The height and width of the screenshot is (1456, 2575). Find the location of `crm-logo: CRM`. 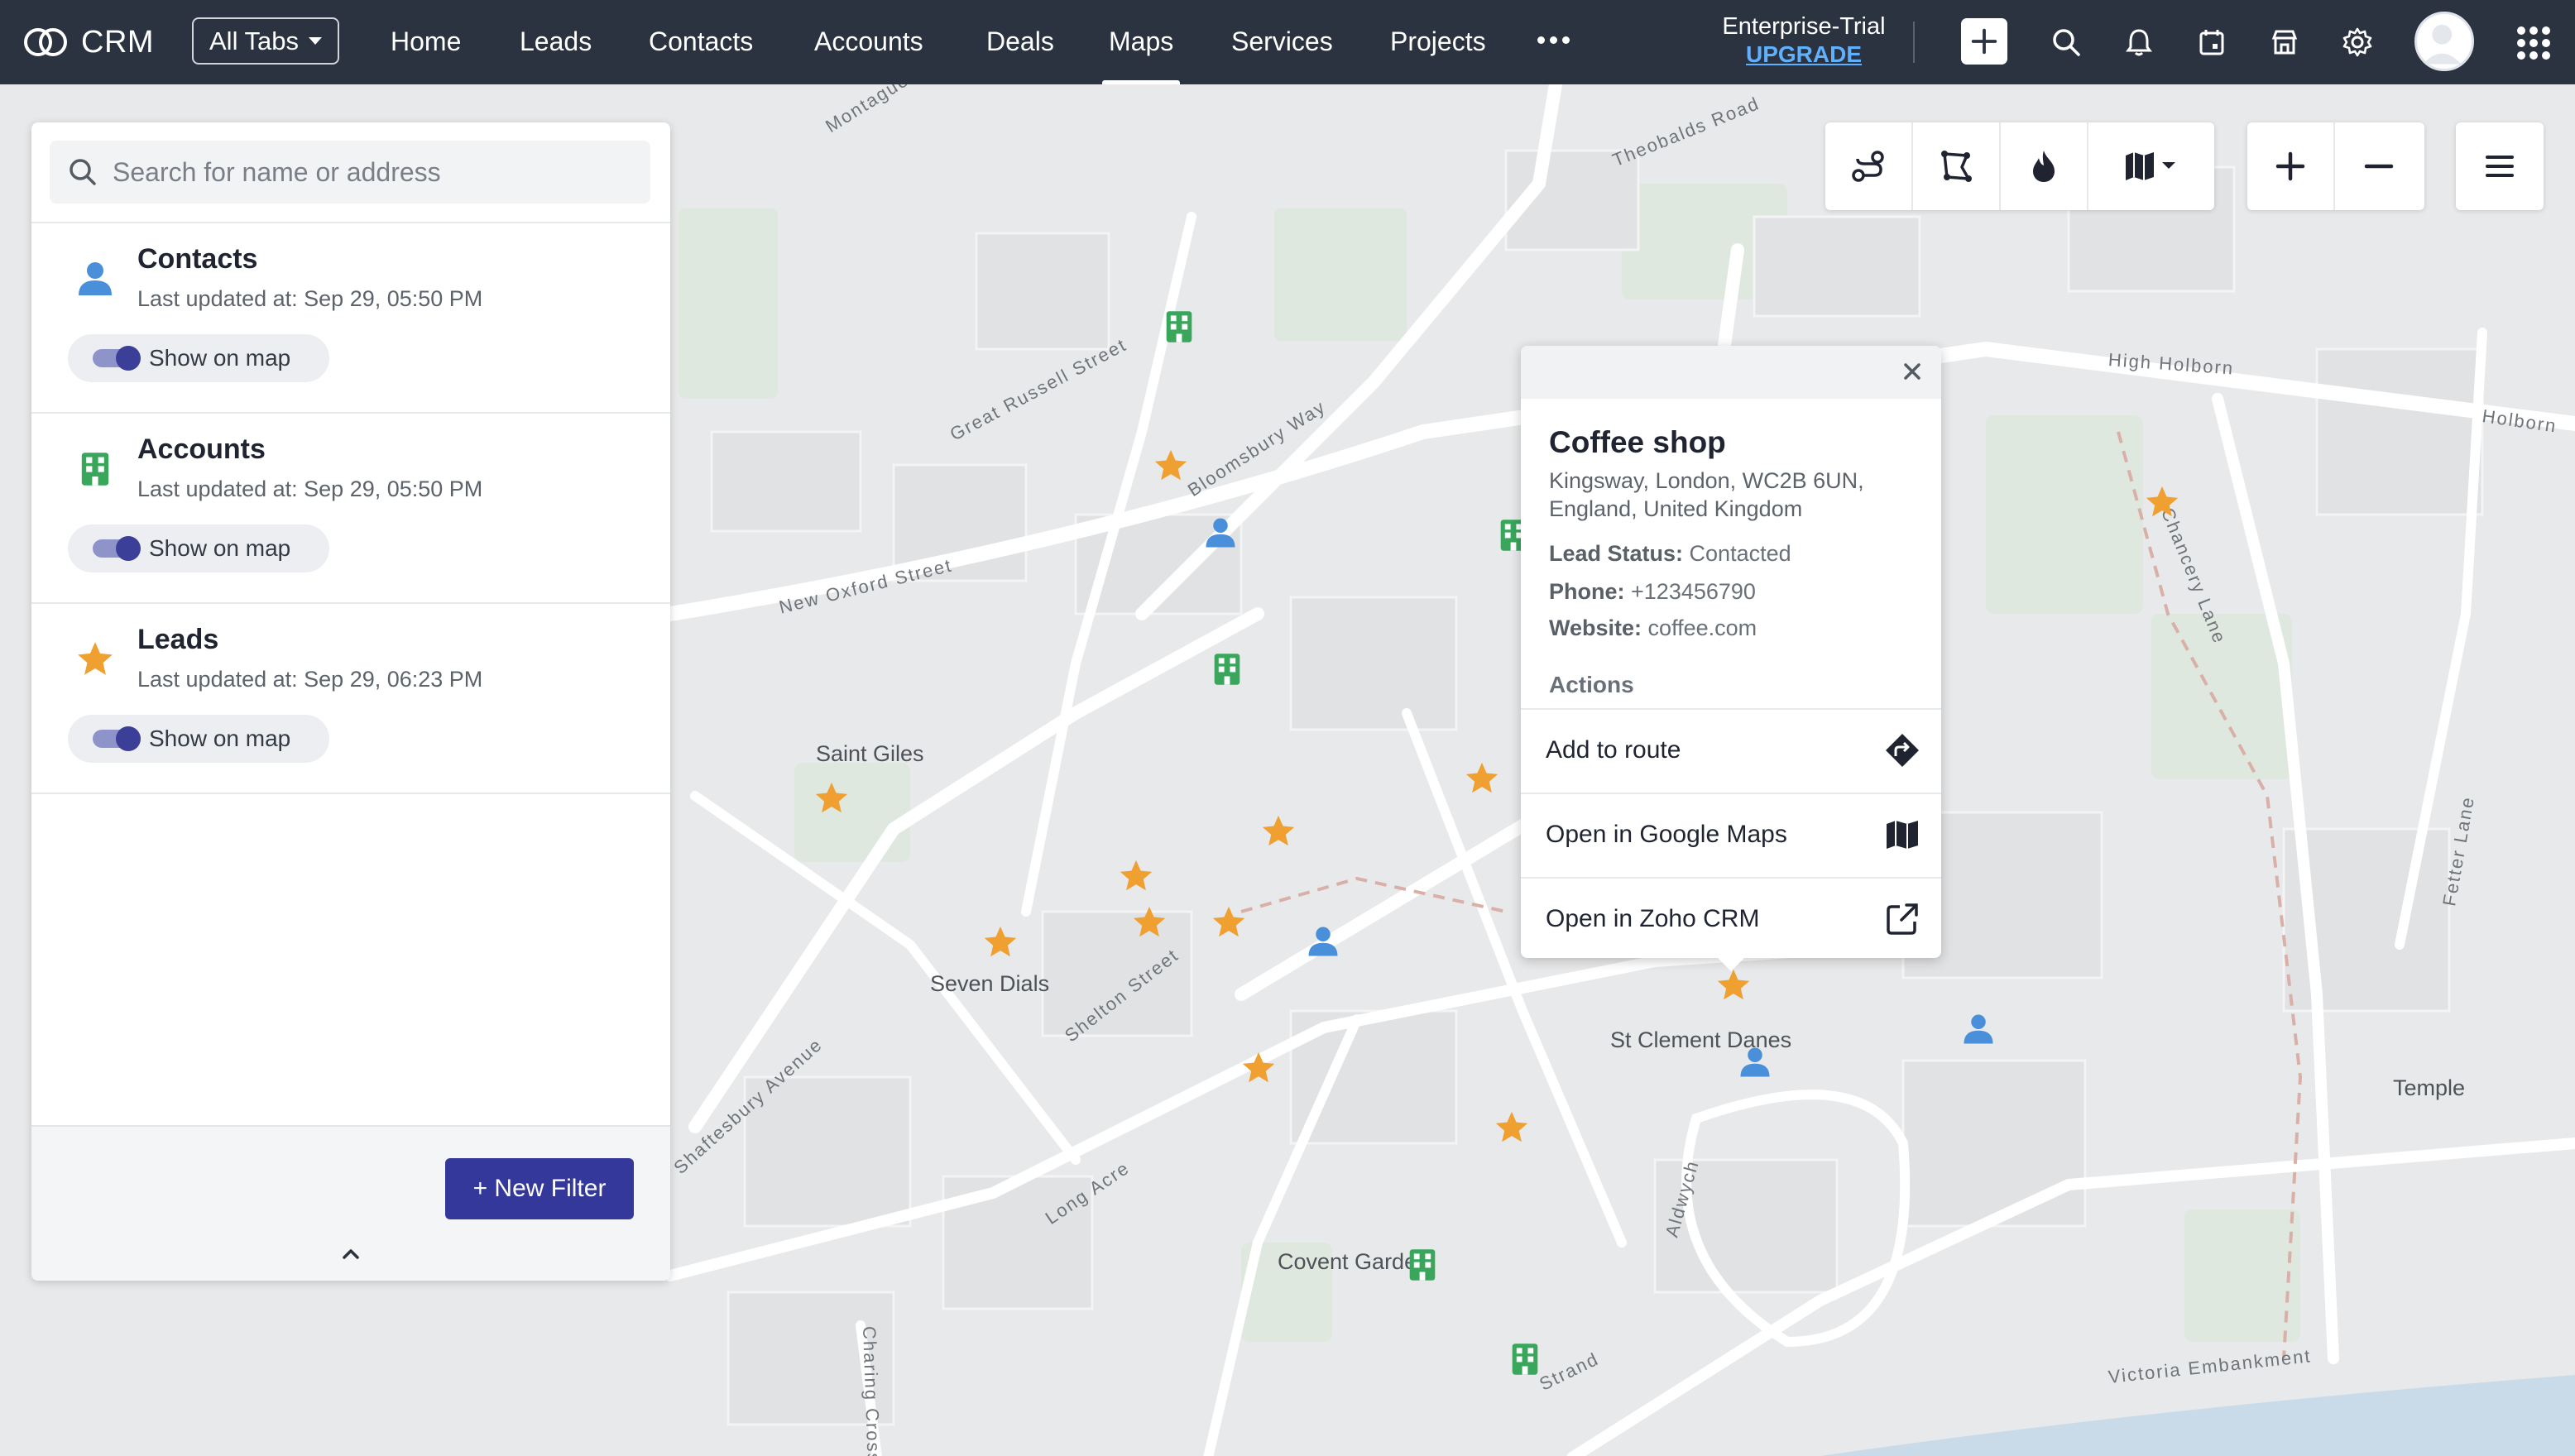

crm-logo: CRM is located at coordinates (88, 42).